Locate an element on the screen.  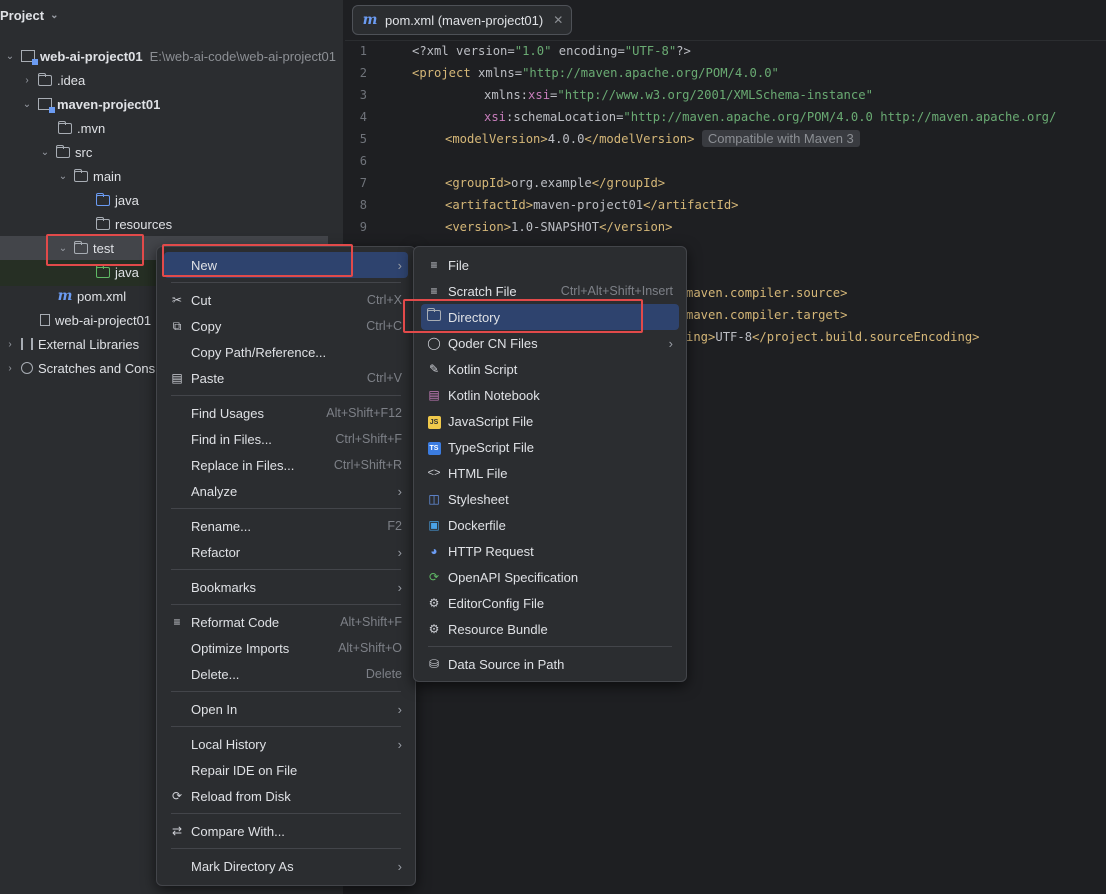
code-token: :schemaLocation= is located at coordinates (565, 117).